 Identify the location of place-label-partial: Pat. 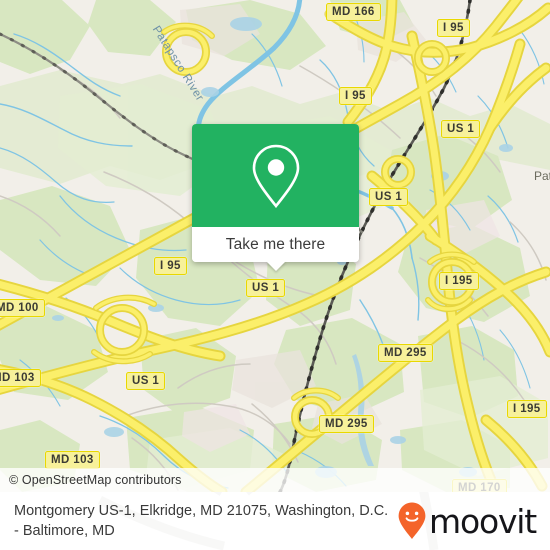
(542, 176).